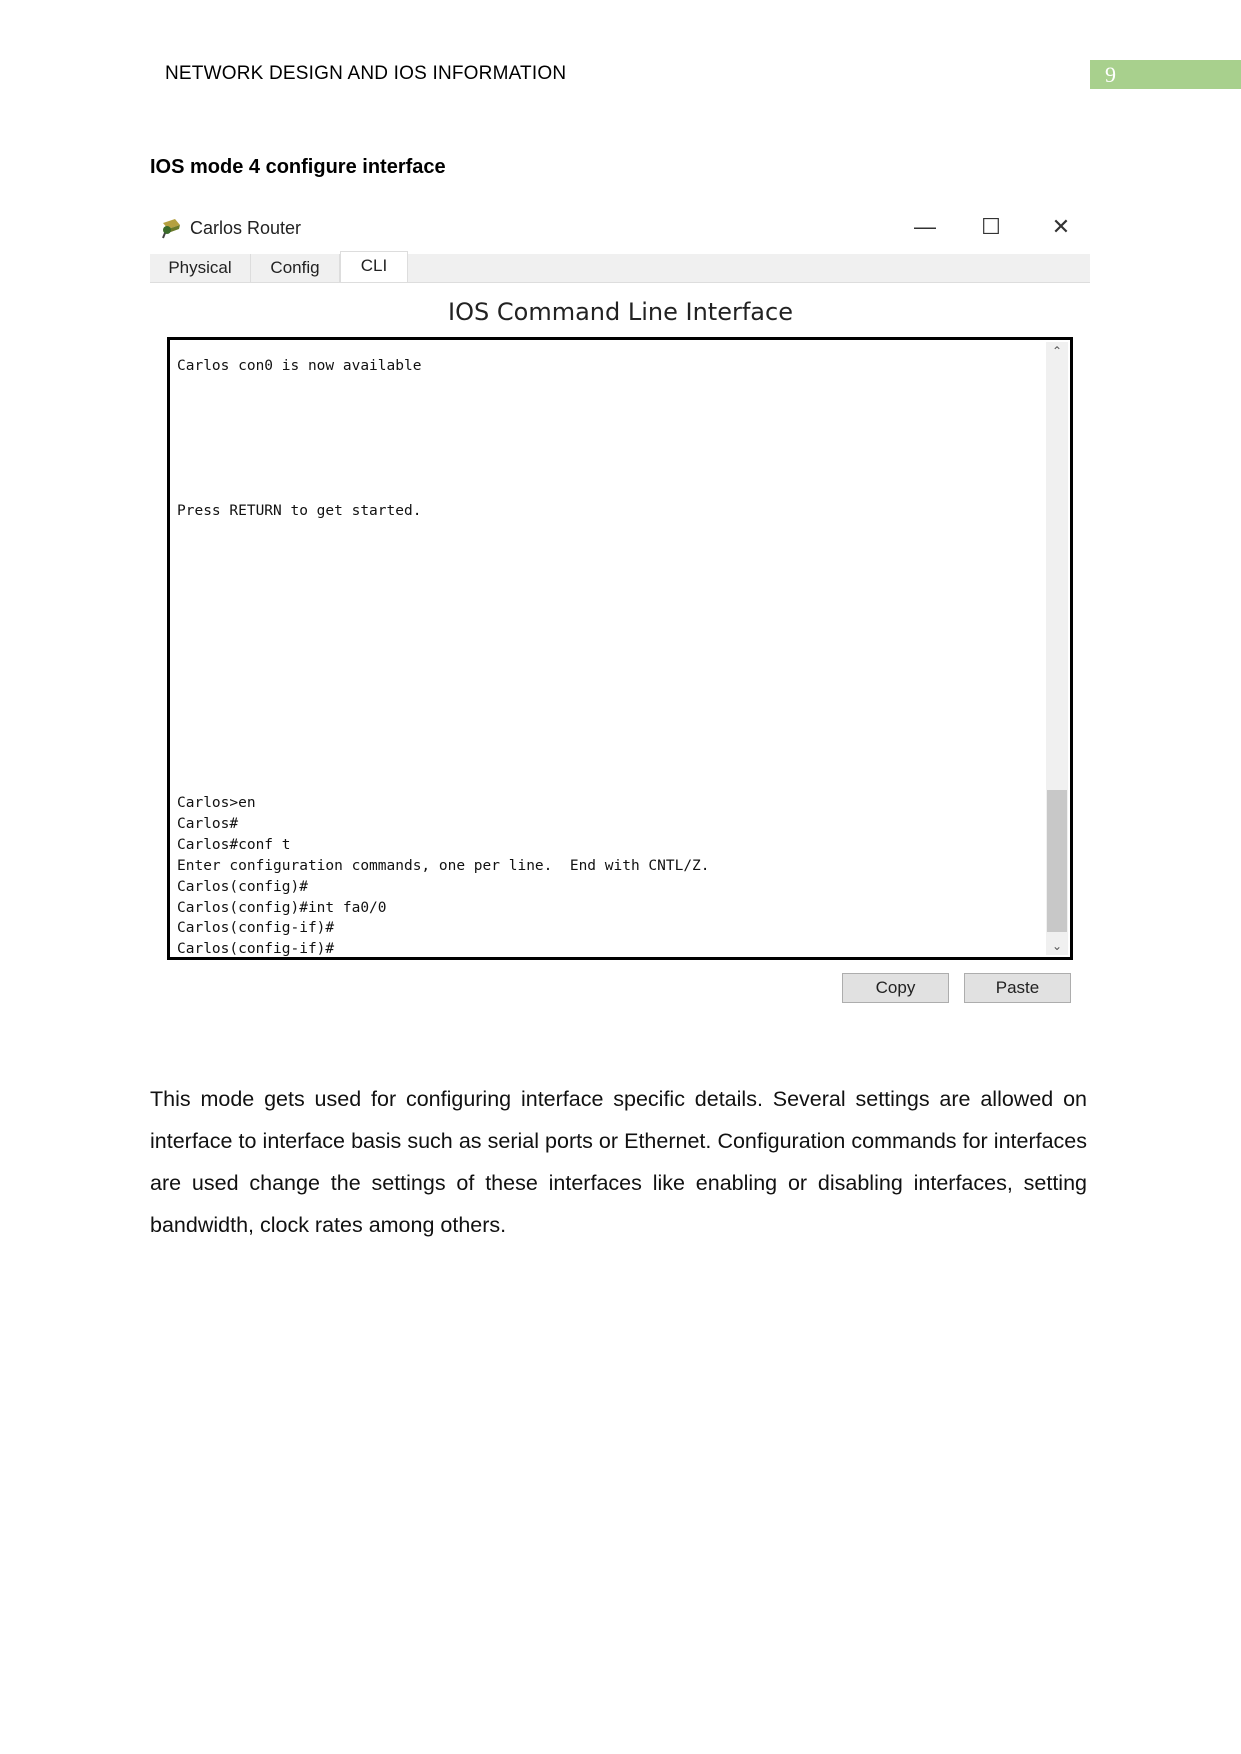  What do you see at coordinates (282, 908) in the screenshot?
I see `terminal-line: Carlos(config)#int fa0/0` at bounding box center [282, 908].